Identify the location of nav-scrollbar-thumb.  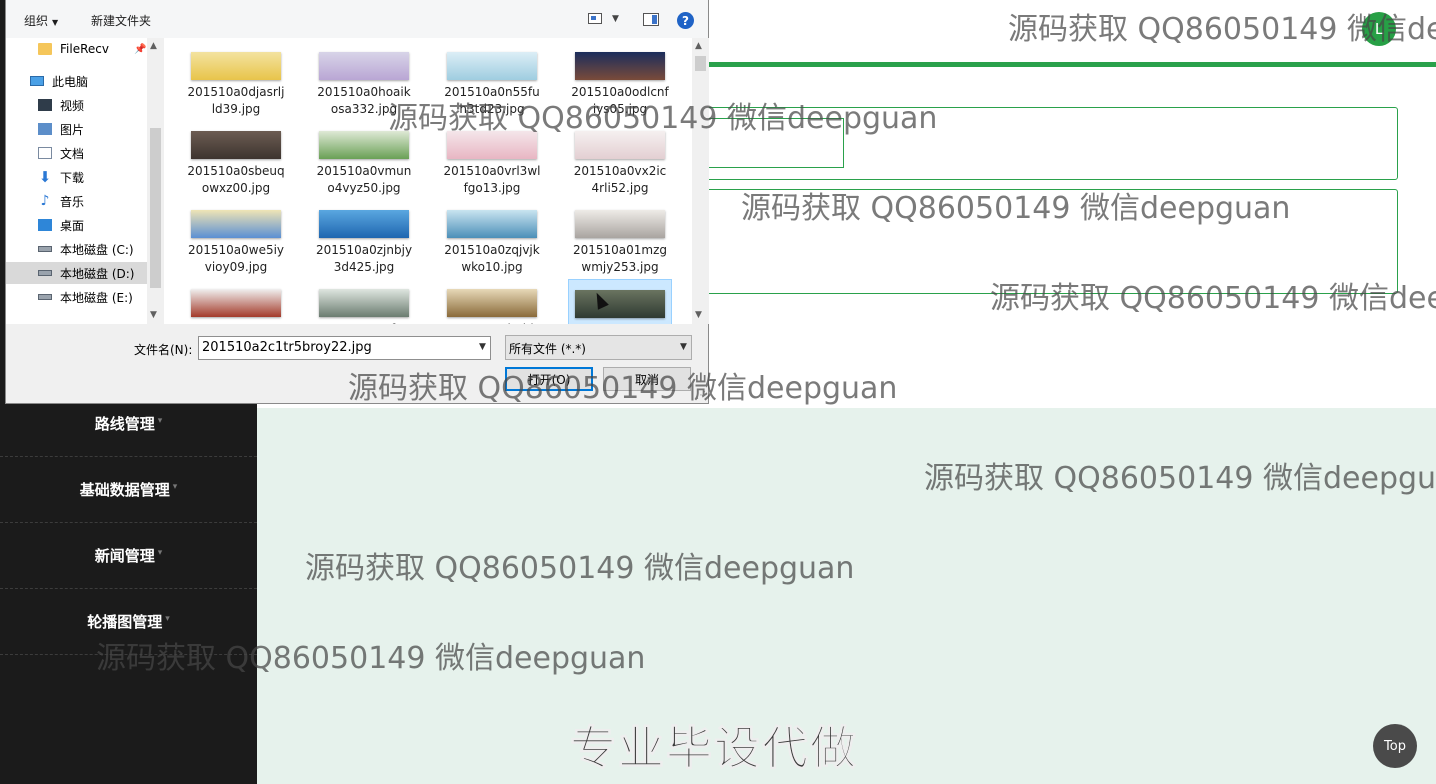
(155, 208).